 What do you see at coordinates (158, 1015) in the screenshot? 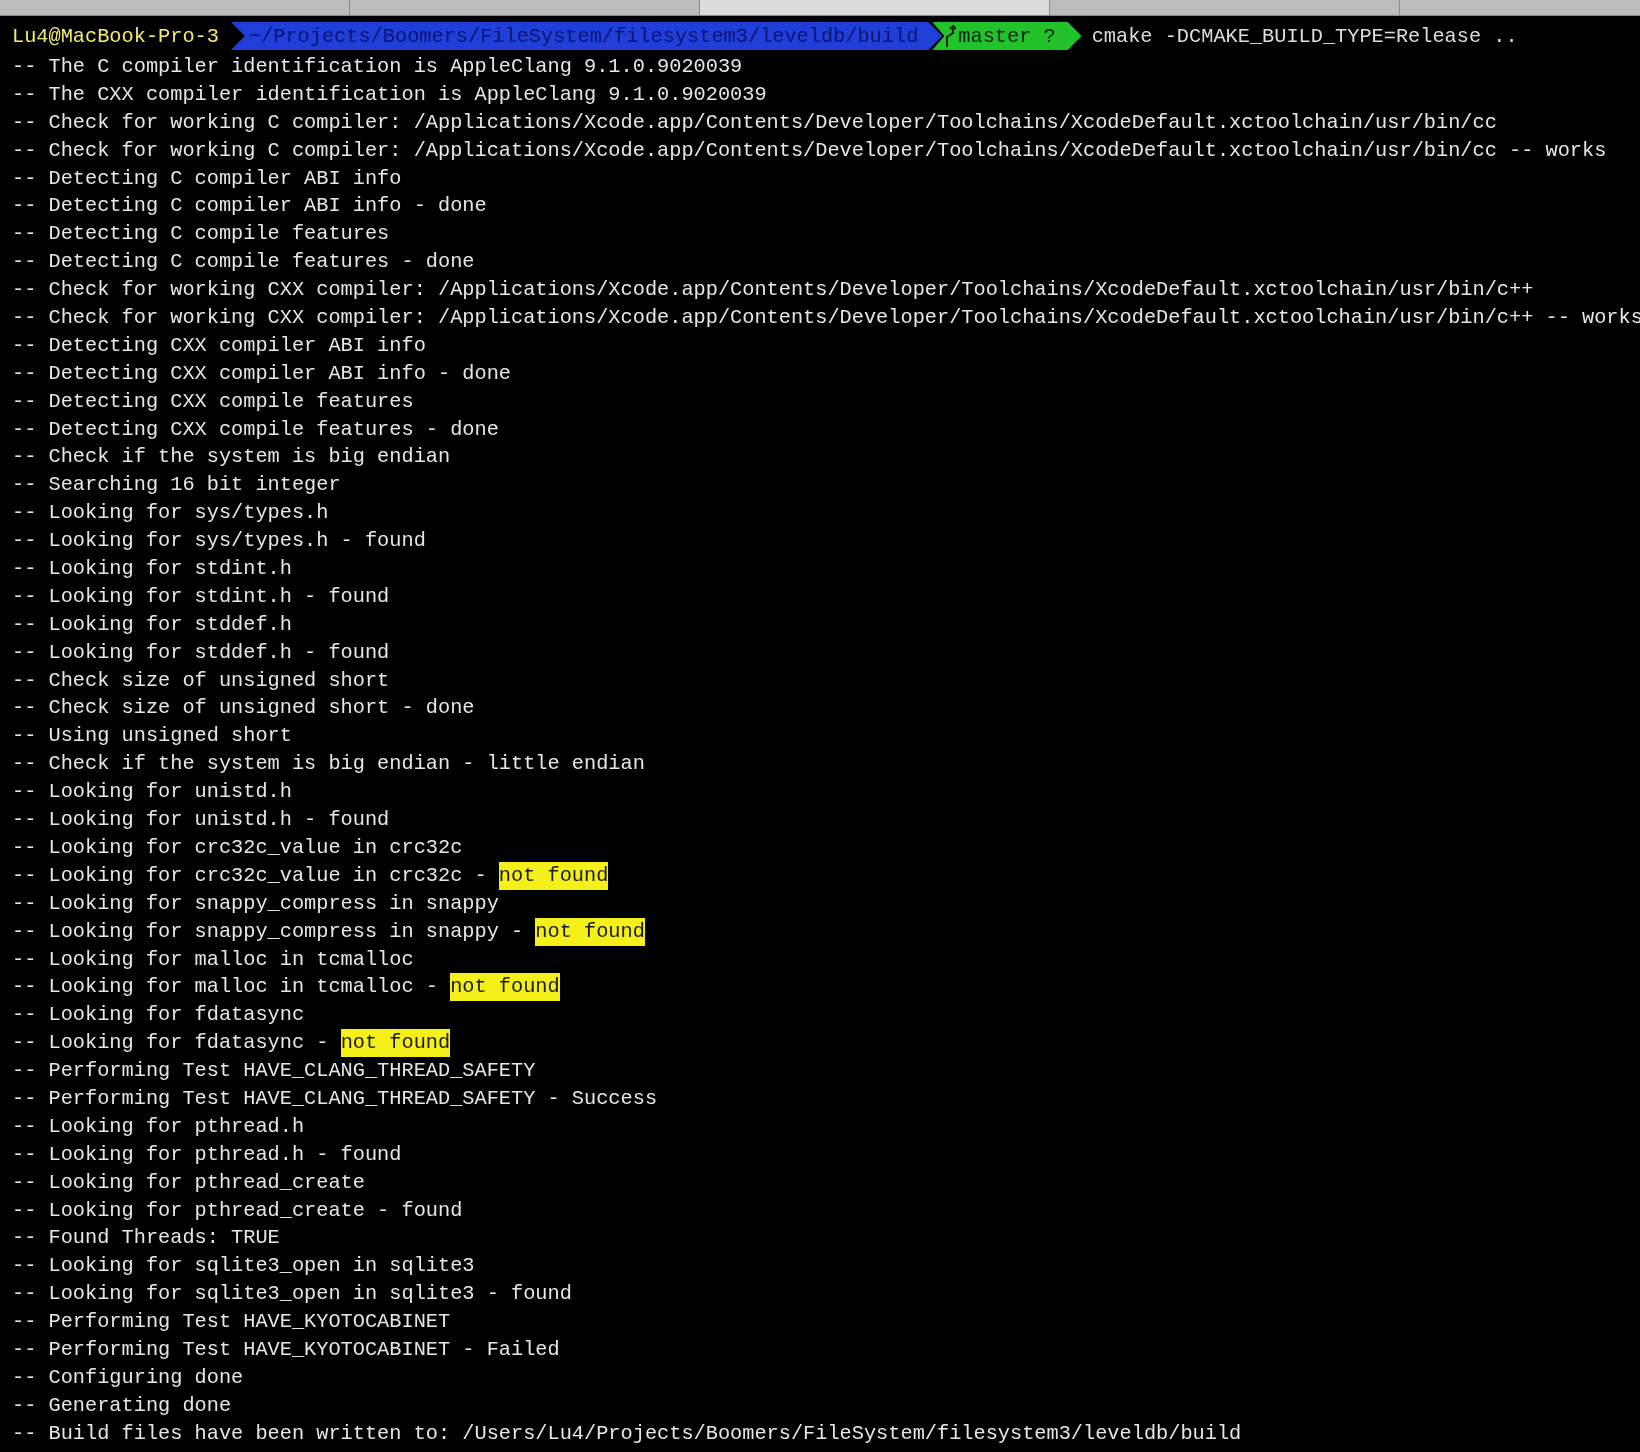
I see `output-line: -- Looking for fdatasync` at bounding box center [158, 1015].